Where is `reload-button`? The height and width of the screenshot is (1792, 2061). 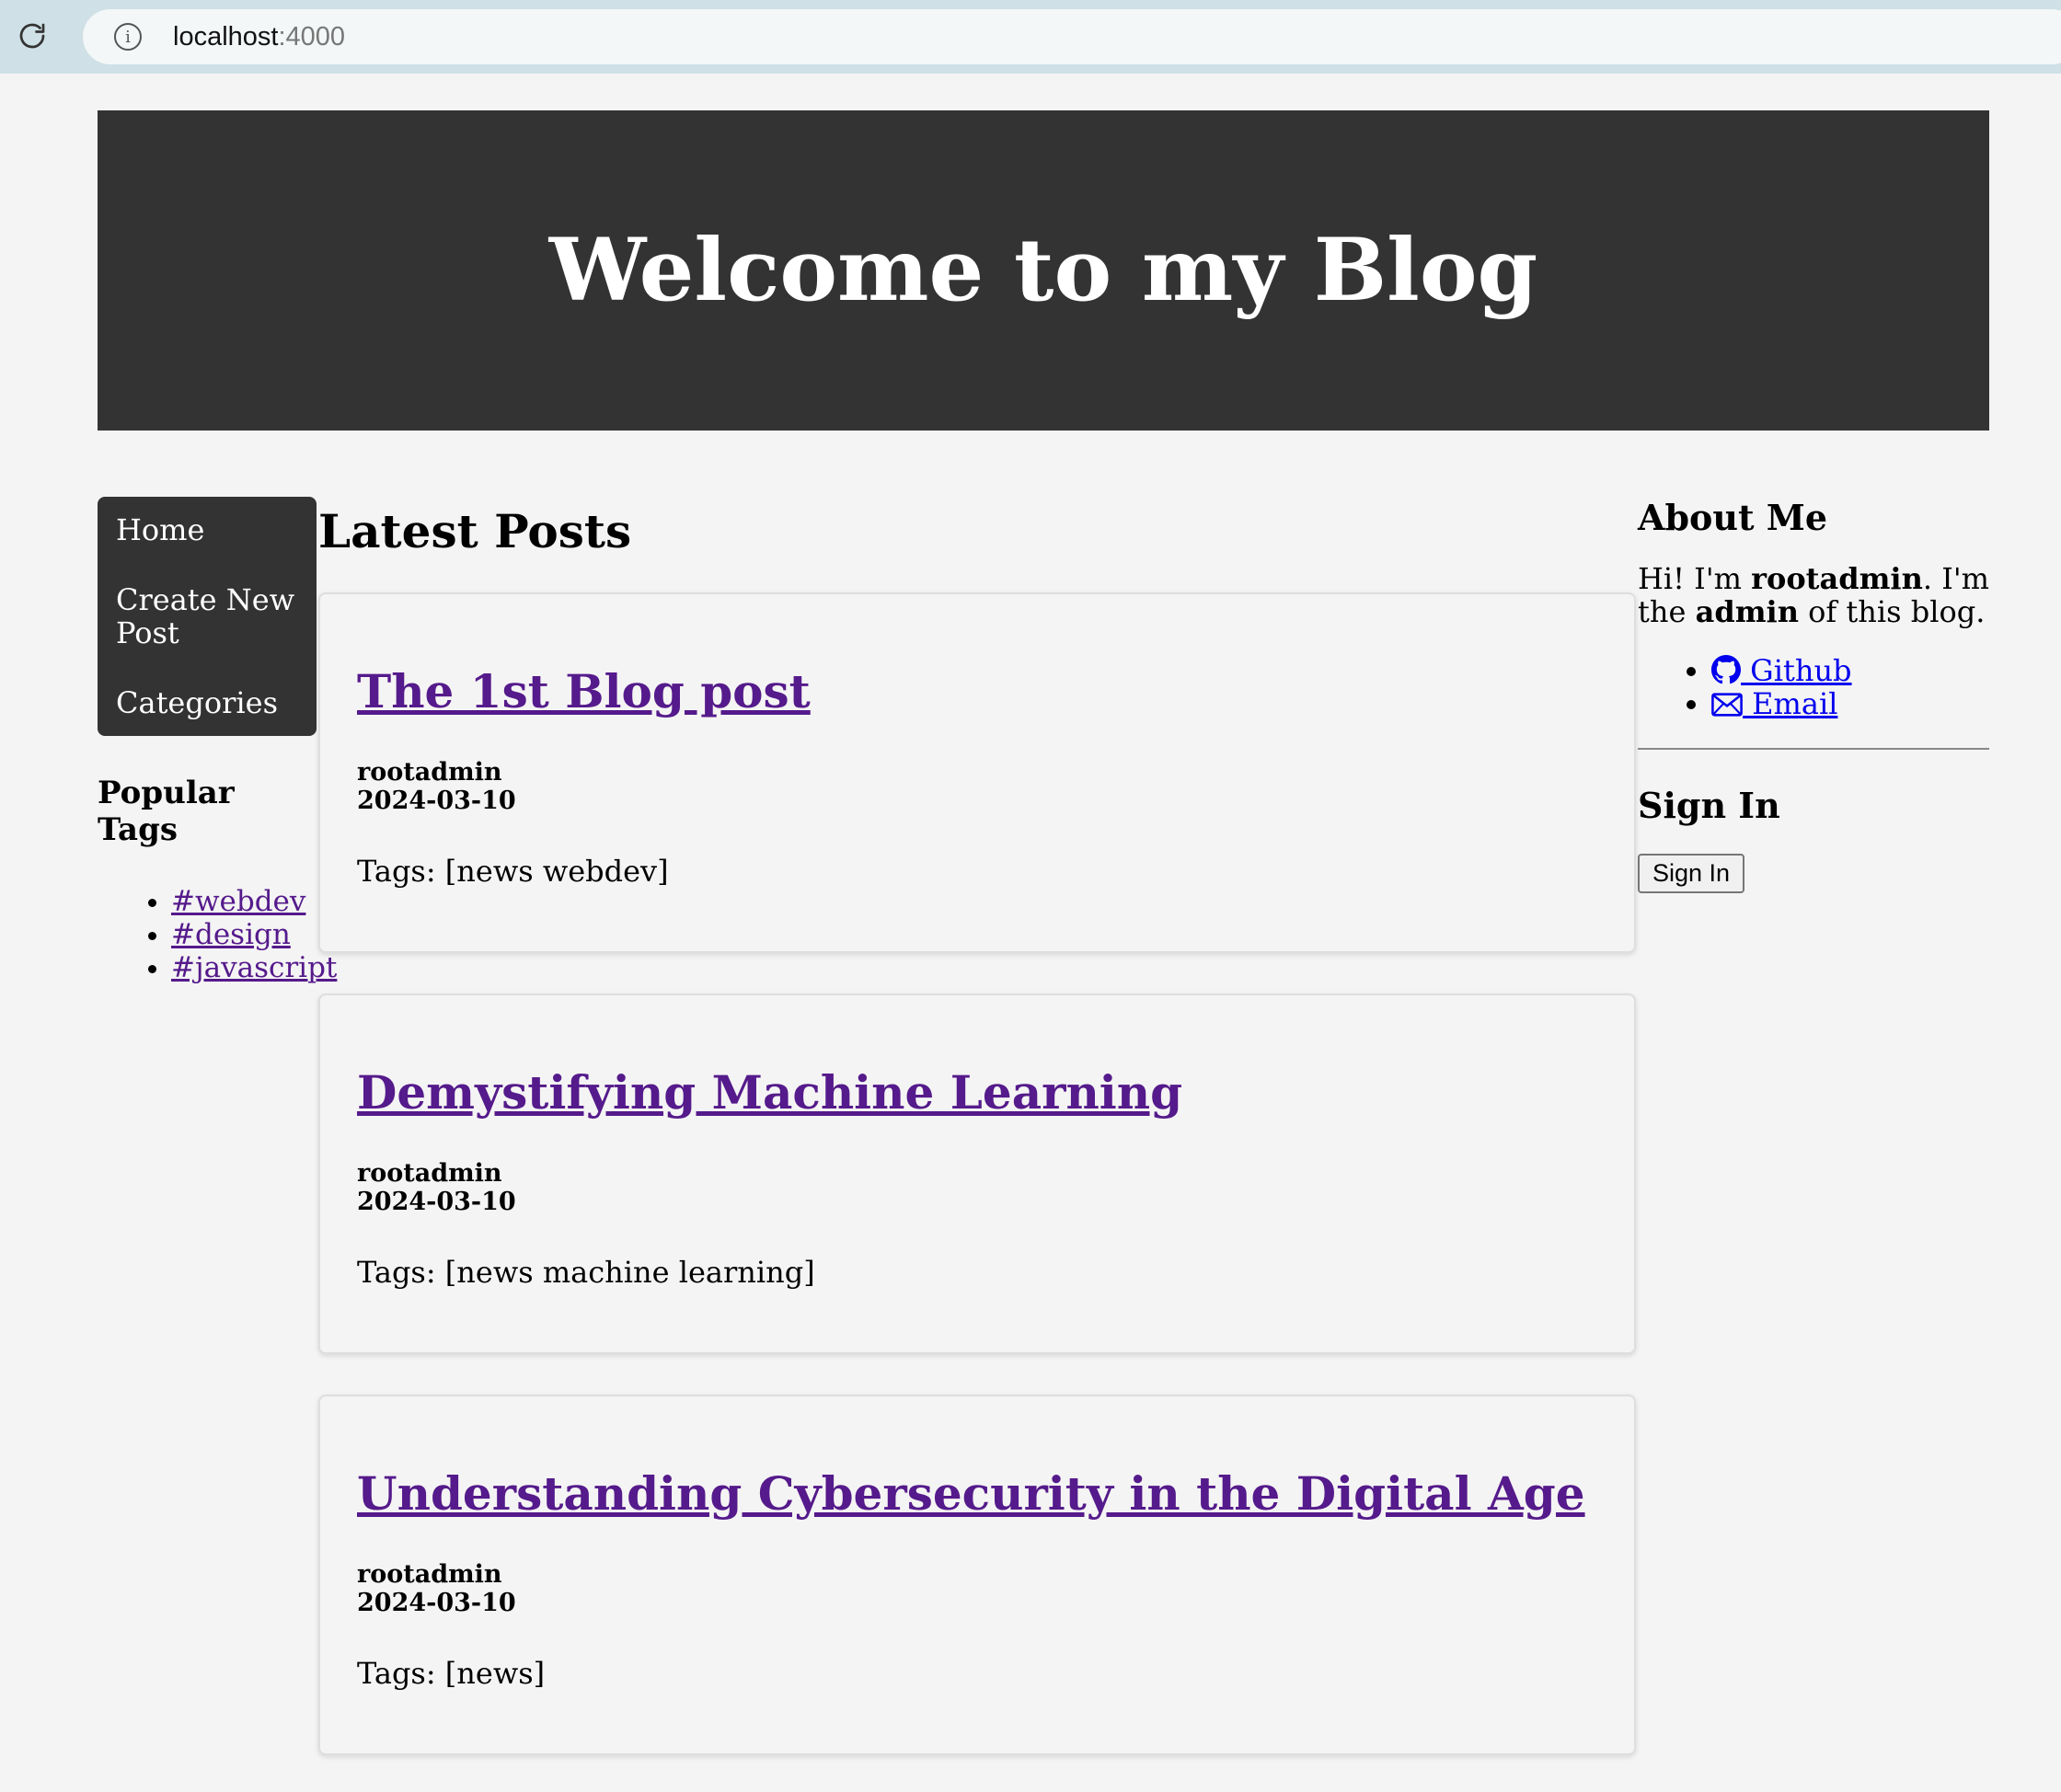 reload-button is located at coordinates (32, 36).